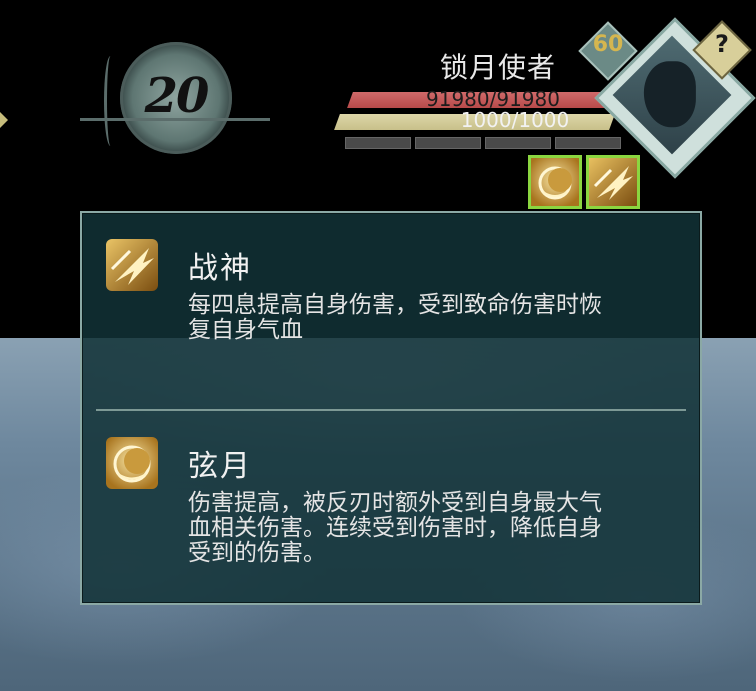 The image size is (756, 691). What do you see at coordinates (257, 553) in the screenshot?
I see `skill-description-line: 受到的伤害。` at bounding box center [257, 553].